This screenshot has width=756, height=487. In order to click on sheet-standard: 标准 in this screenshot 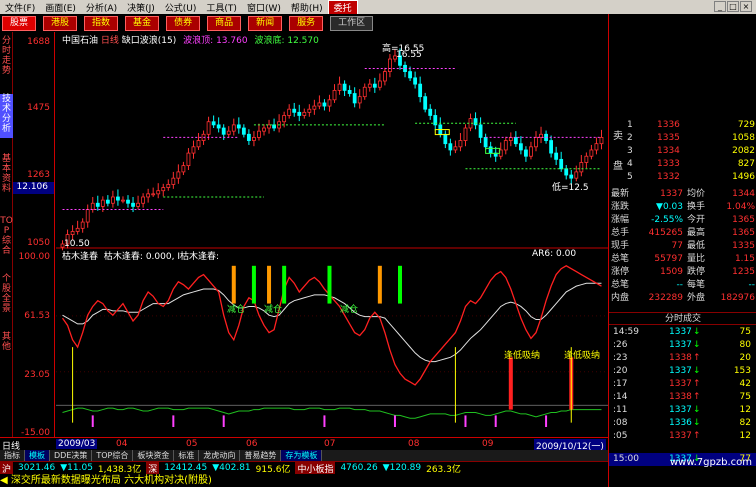, I will do `click(187, 455)`.